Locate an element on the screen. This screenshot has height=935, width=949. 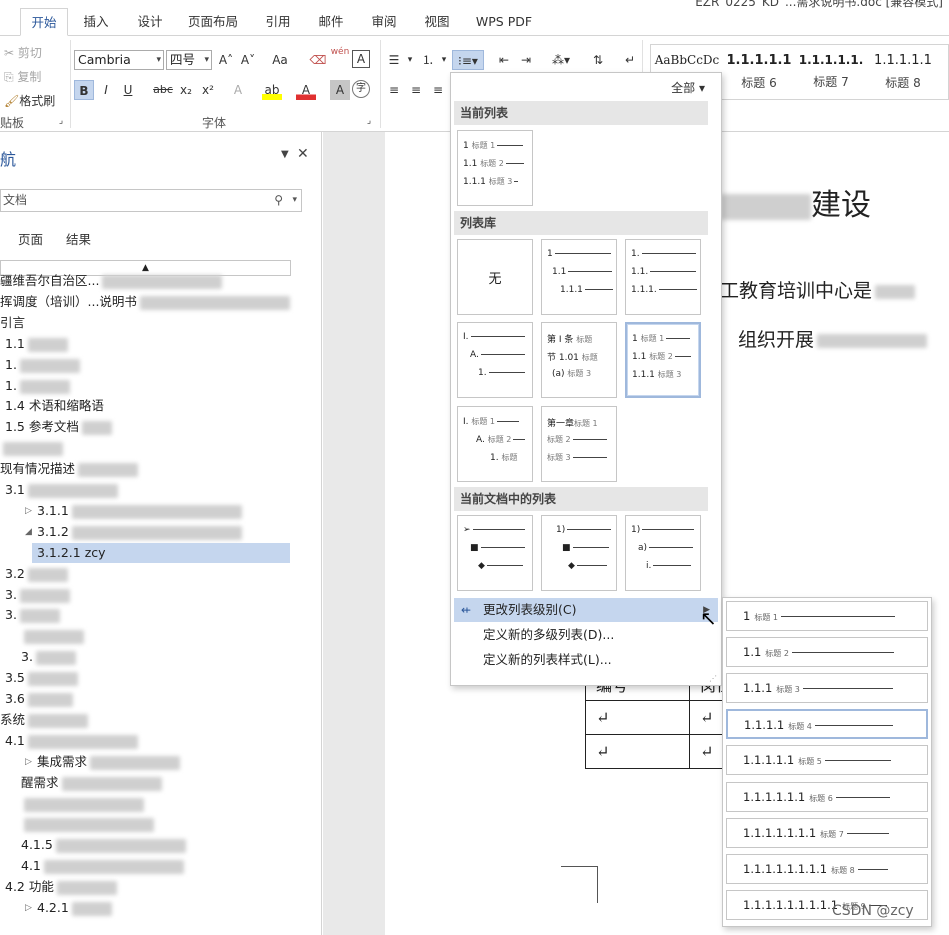
list-thumb-numeric-dots: 1. 1.1. 1.1.1. is located at coordinates (663, 277).